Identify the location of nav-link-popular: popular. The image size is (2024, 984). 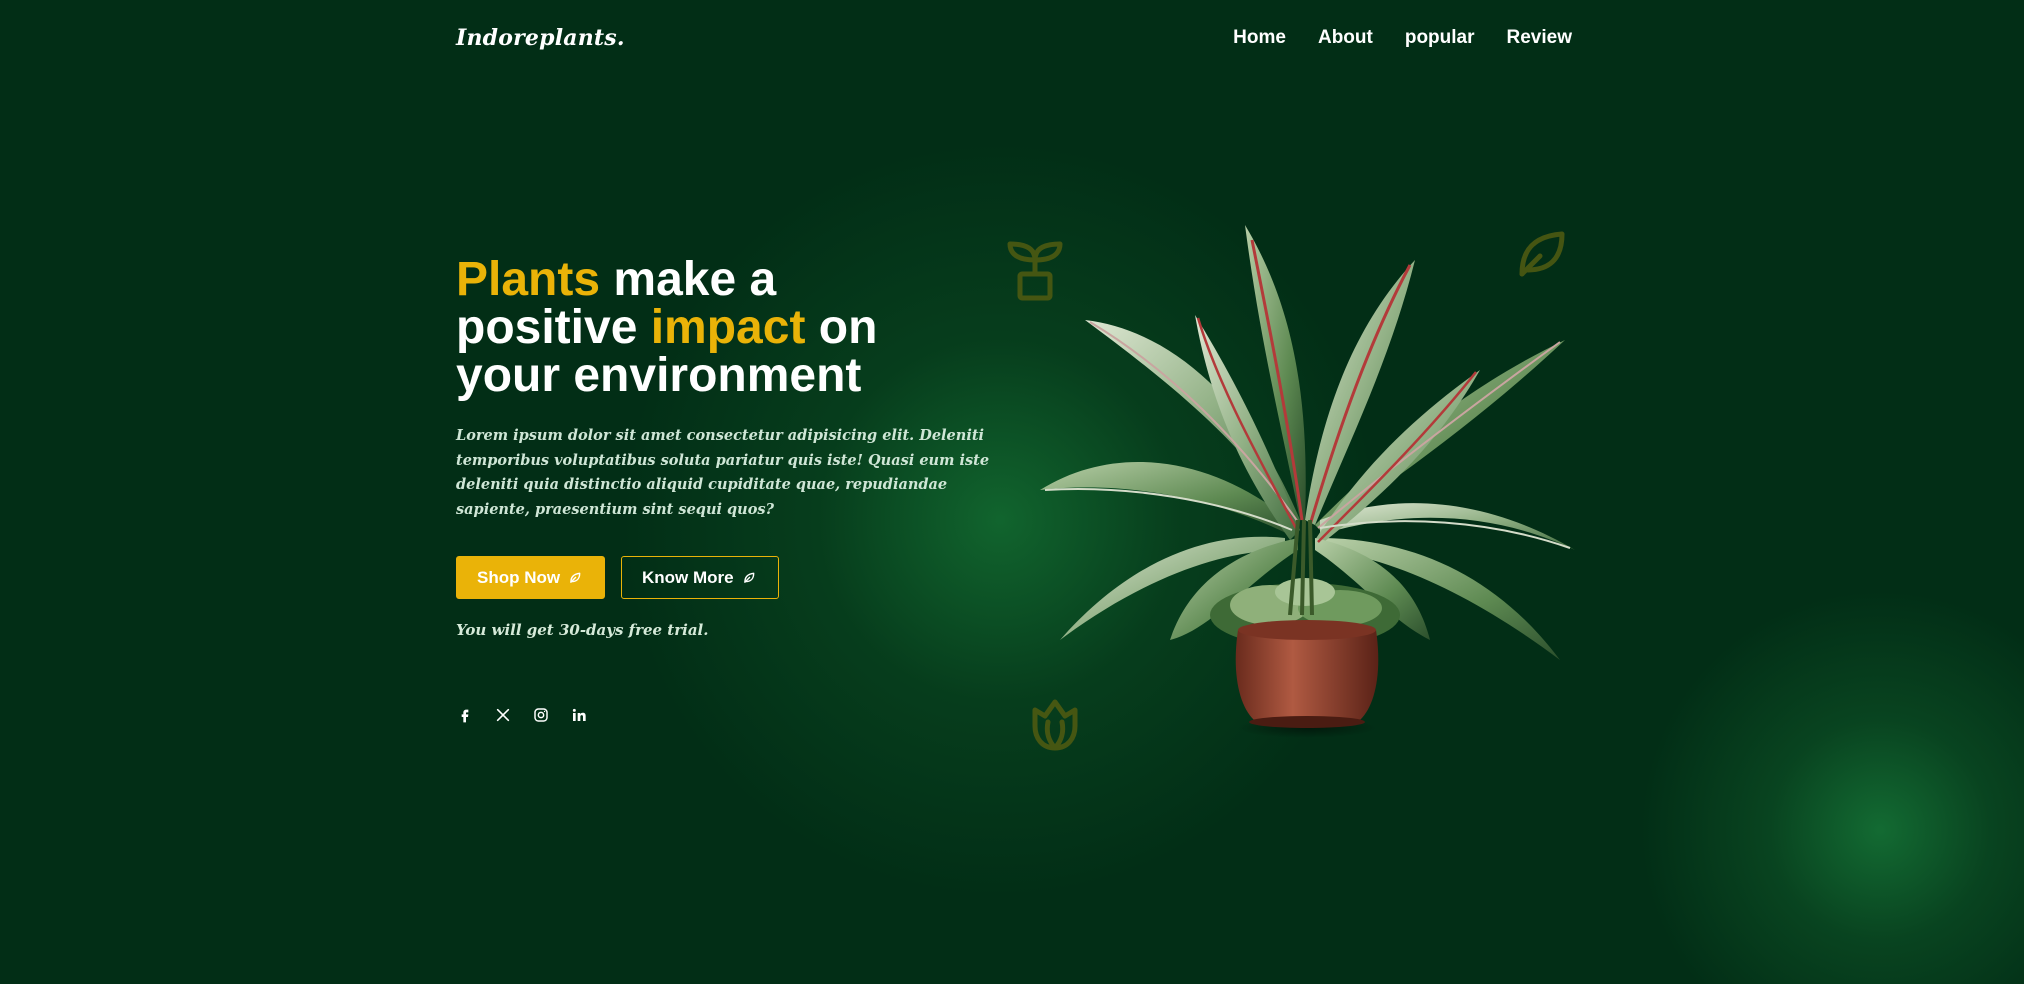
(1440, 38).